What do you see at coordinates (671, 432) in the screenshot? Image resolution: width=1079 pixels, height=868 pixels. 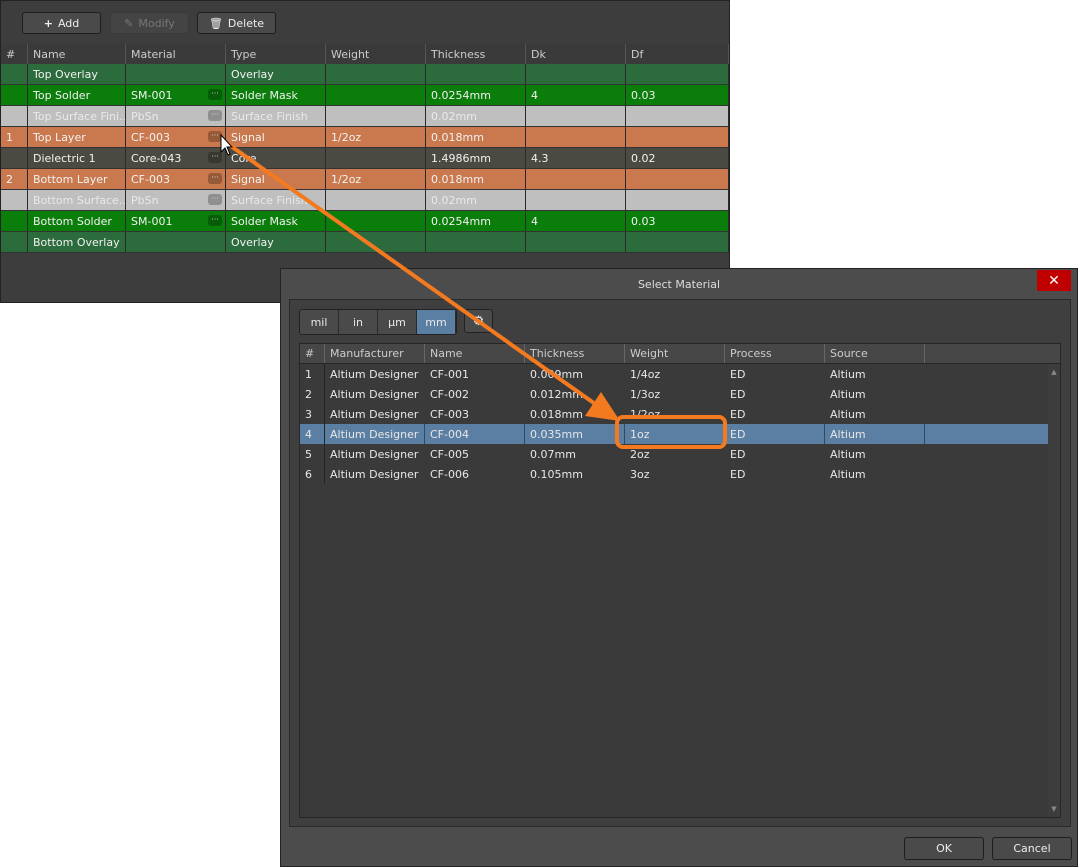 I see `highlight-box` at bounding box center [671, 432].